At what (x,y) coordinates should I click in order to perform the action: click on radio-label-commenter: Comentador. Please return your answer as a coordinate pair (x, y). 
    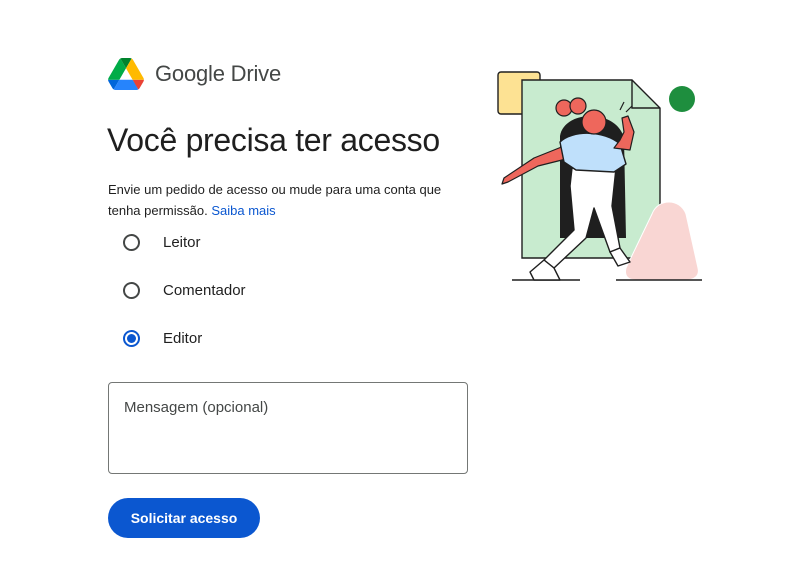
    Looking at the image, I should click on (204, 290).